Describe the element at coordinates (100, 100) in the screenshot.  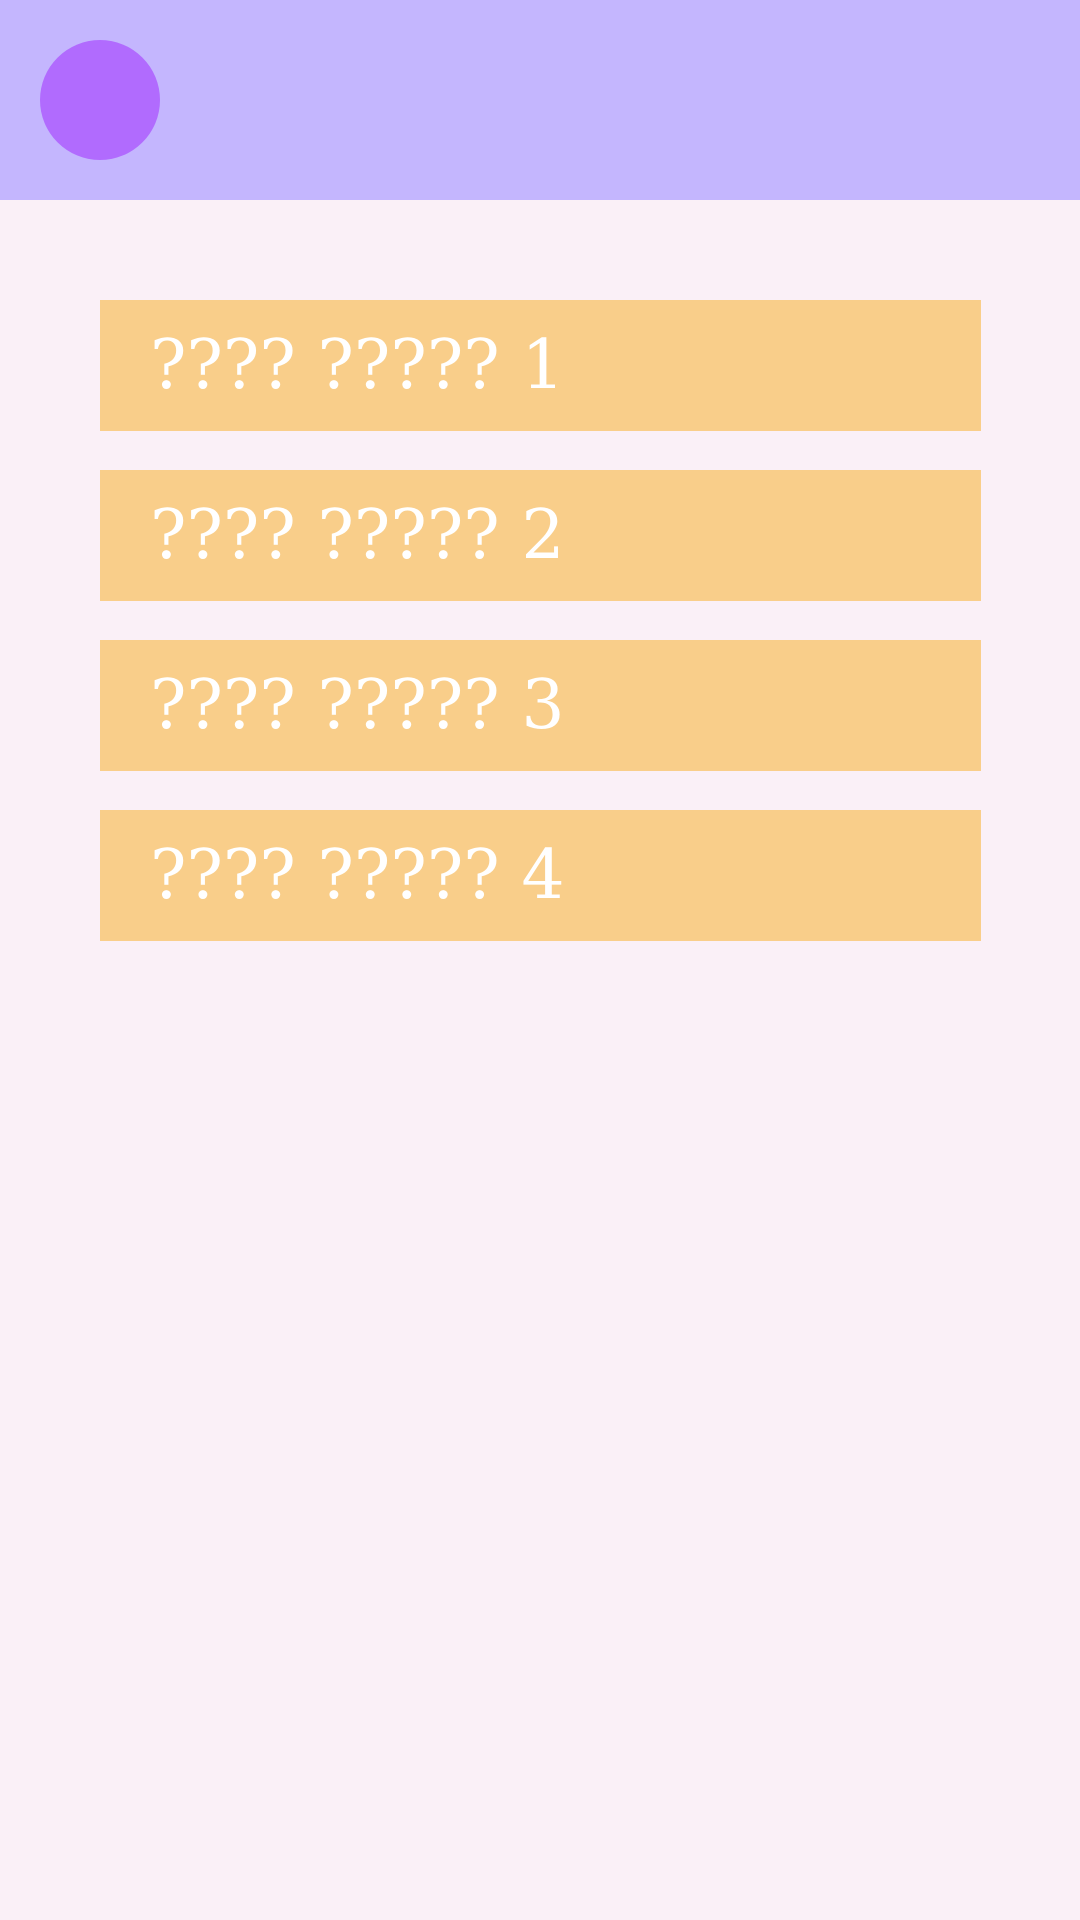
I see `avatar` at that location.